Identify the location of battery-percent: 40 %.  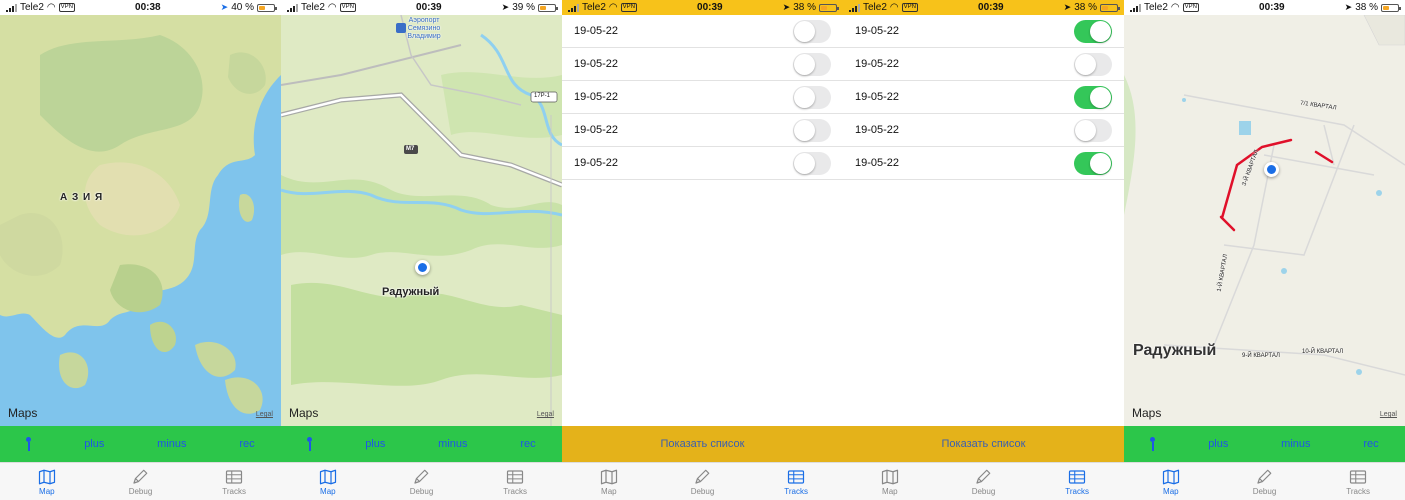
(242, 7).